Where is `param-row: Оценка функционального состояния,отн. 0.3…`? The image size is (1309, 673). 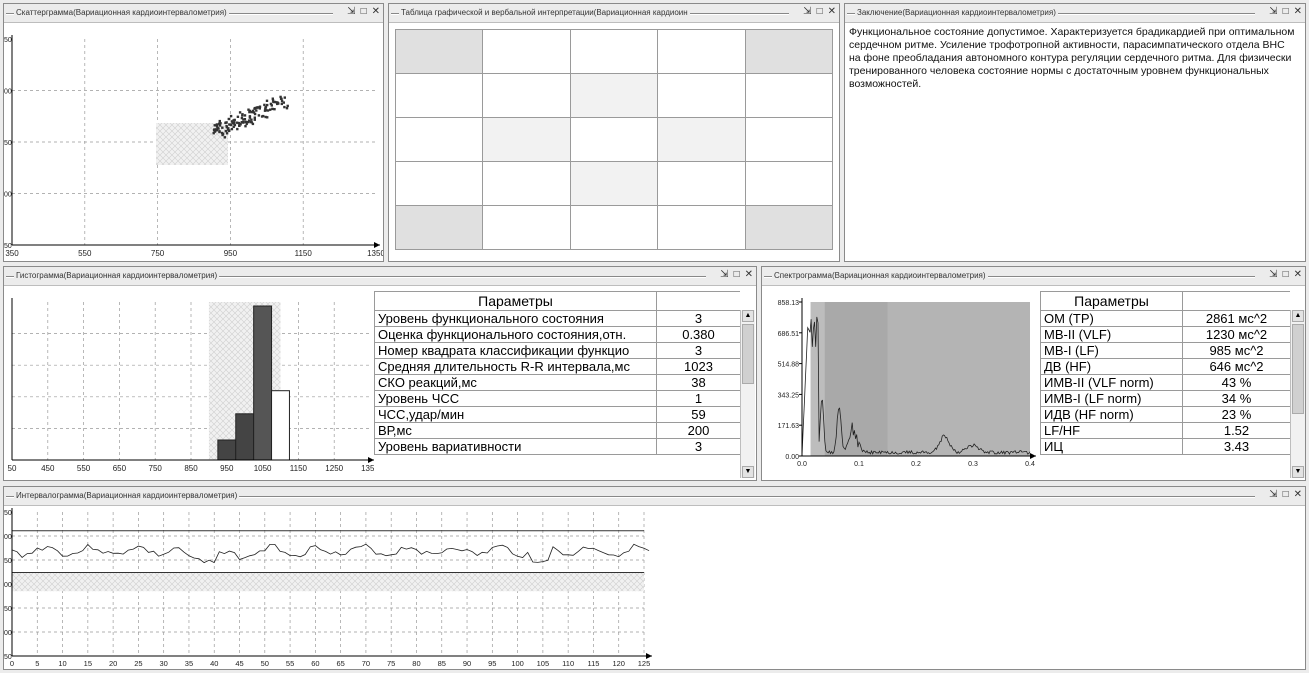
param-row: Оценка функционального состояния,отн. 0.3… is located at coordinates (557, 334).